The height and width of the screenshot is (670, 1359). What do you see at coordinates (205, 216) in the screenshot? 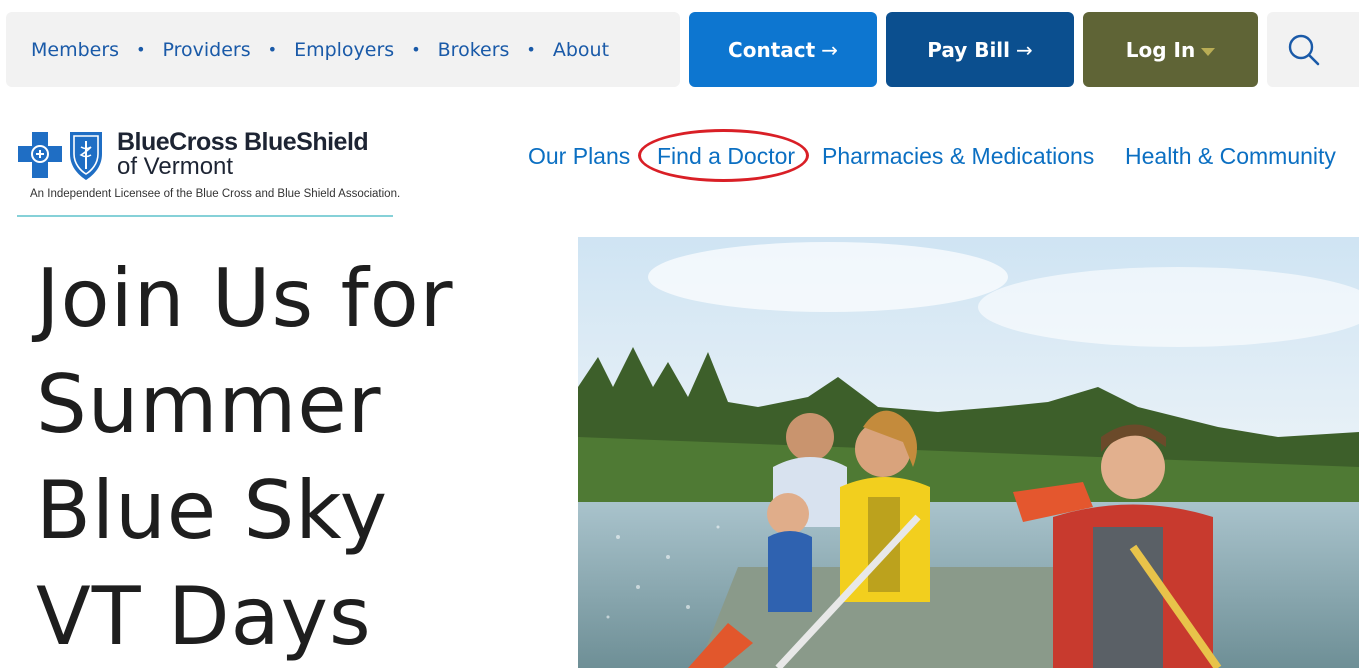
I see `logo-divider` at bounding box center [205, 216].